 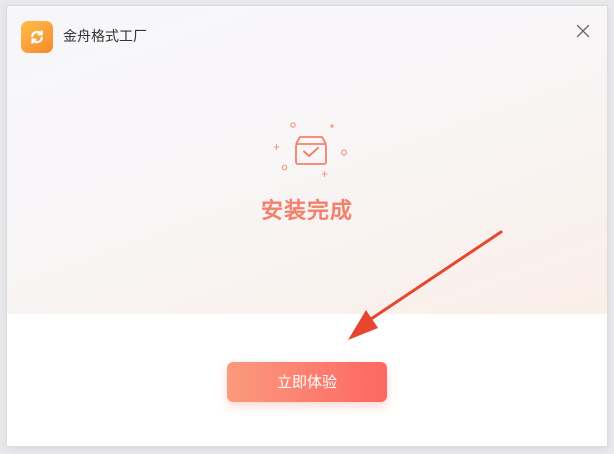 I want to click on app-title: 金舟格式工厂, so click(x=105, y=37).